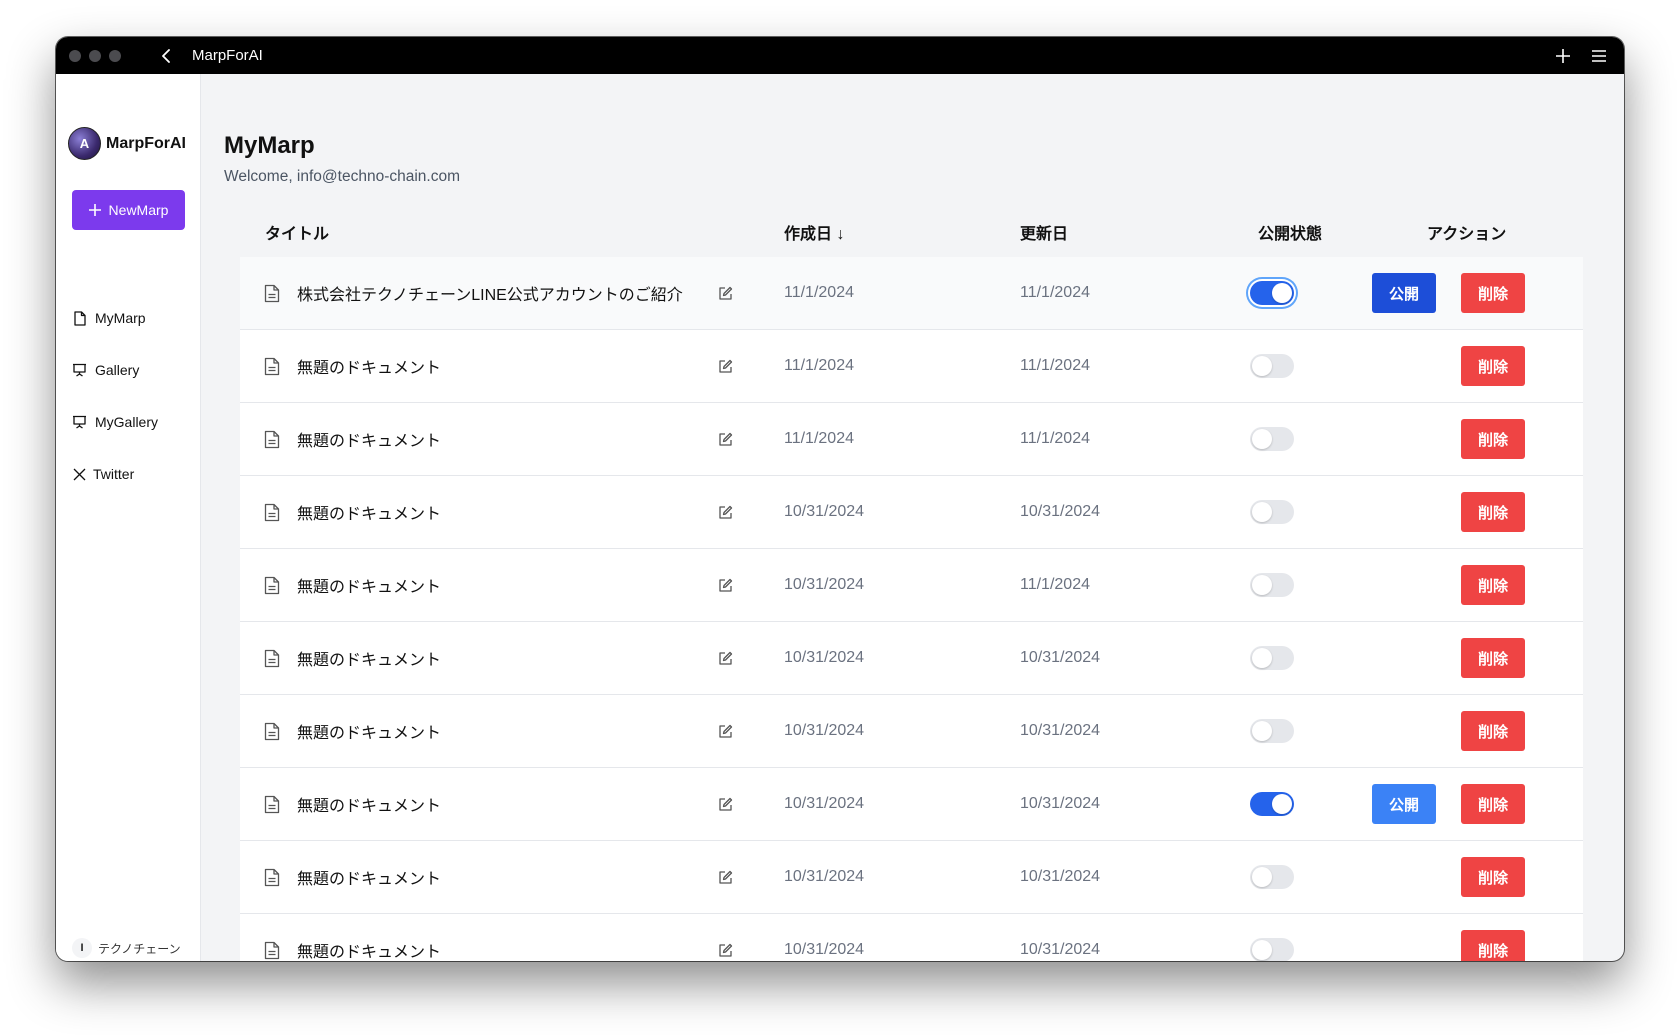  I want to click on created-date: 11/1/2024, so click(819, 365).